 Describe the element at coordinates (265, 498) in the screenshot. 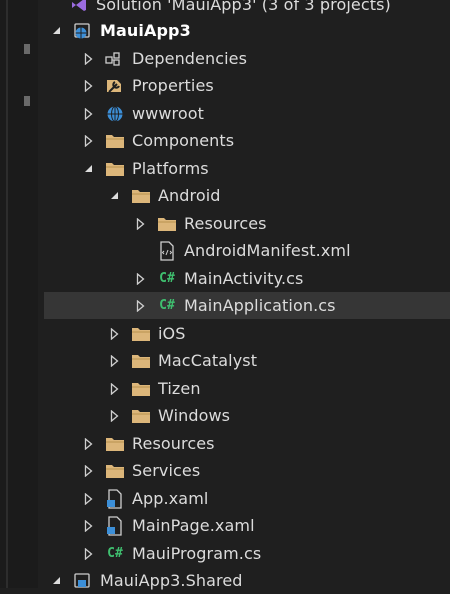

I see `tree-item-app-xaml: App.xaml` at that location.